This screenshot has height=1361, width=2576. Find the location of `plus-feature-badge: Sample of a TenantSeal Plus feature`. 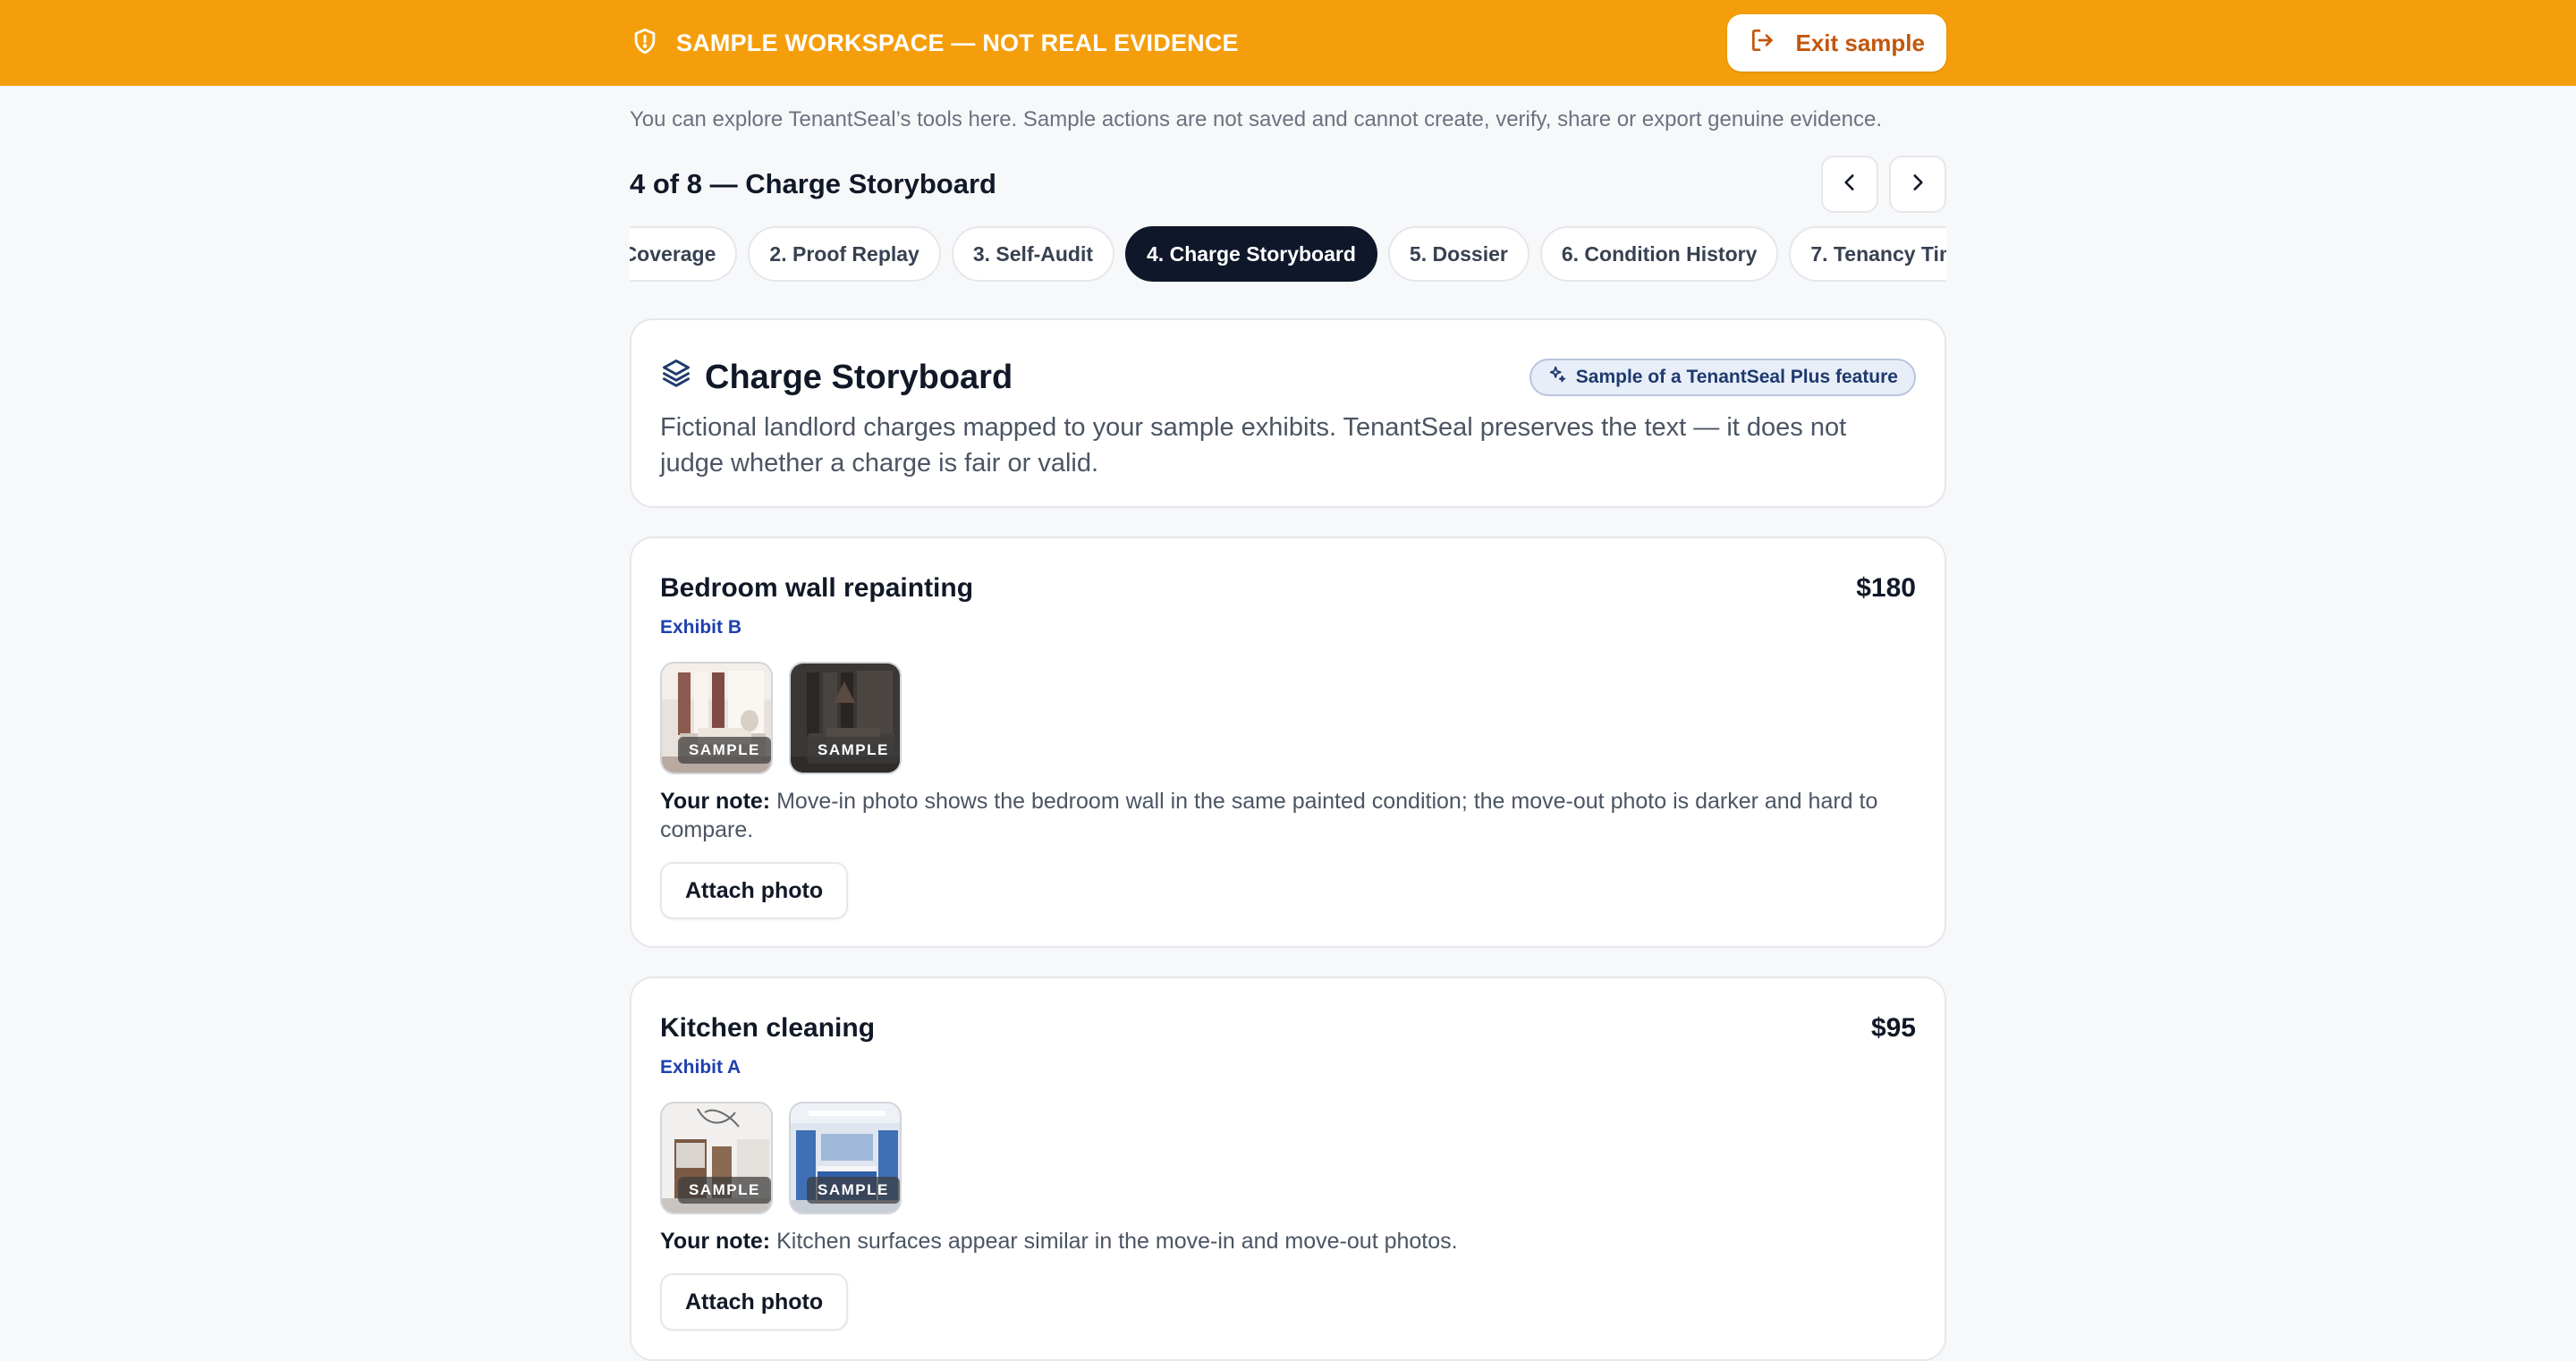

plus-feature-badge: Sample of a TenantSeal Plus feature is located at coordinates (1722, 377).